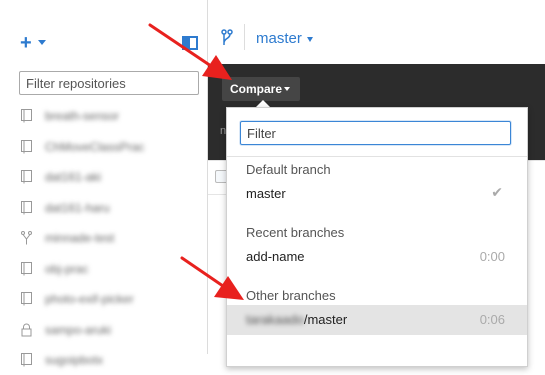  What do you see at coordinates (89, 299) in the screenshot?
I see `repo-name: photo-exif-picker` at bounding box center [89, 299].